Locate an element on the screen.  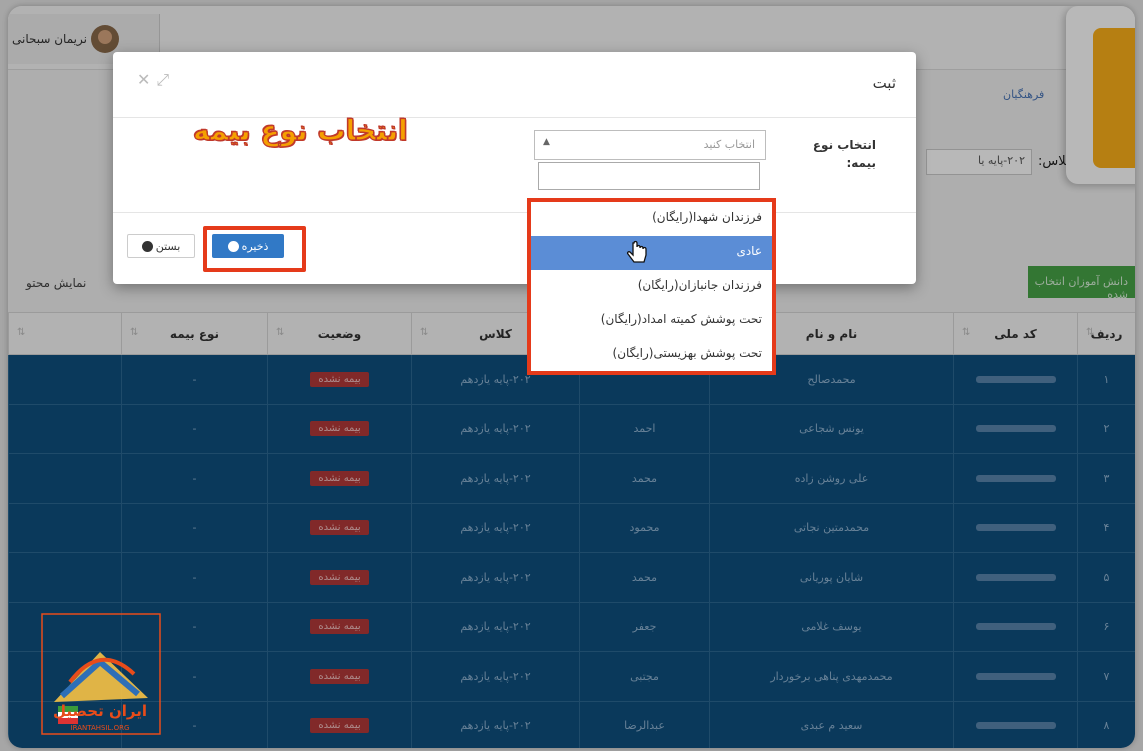
modal-header: ثبت ✕⤢ is located at coordinates (514, 85).